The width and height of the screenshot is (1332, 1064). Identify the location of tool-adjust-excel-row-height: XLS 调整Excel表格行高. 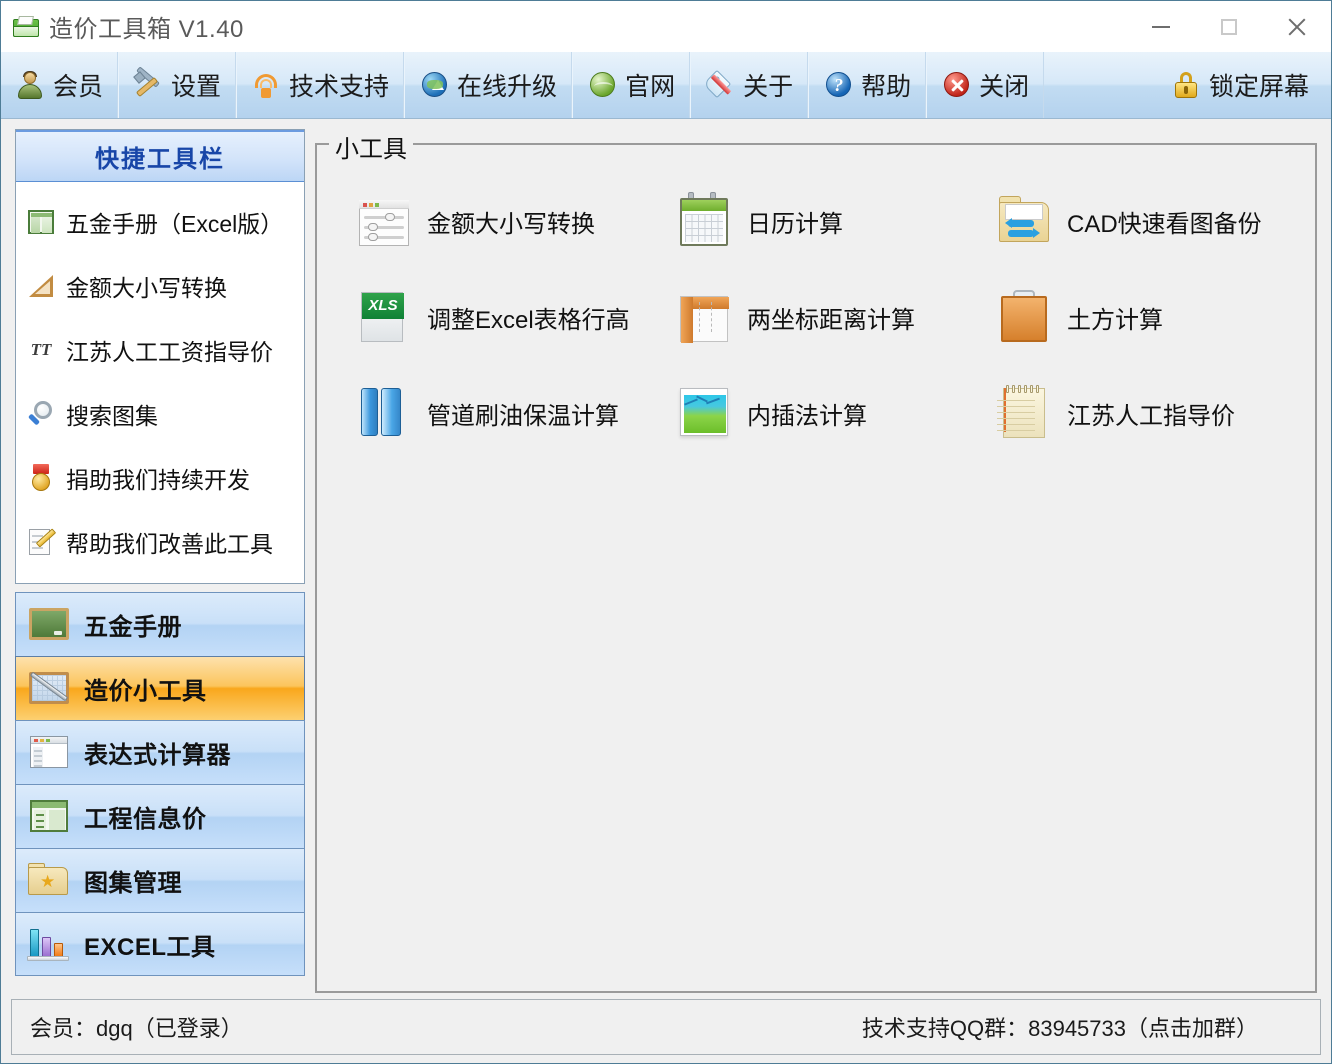
(493, 317).